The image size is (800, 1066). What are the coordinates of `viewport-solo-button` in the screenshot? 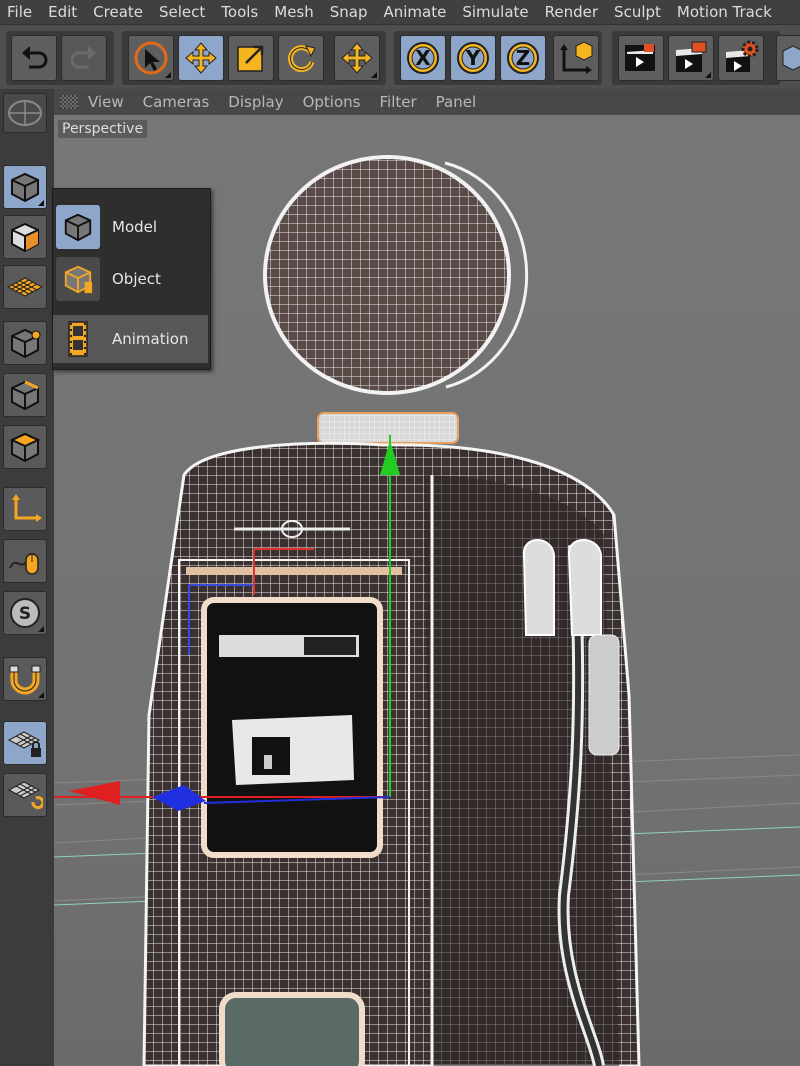 It's located at (25, 113).